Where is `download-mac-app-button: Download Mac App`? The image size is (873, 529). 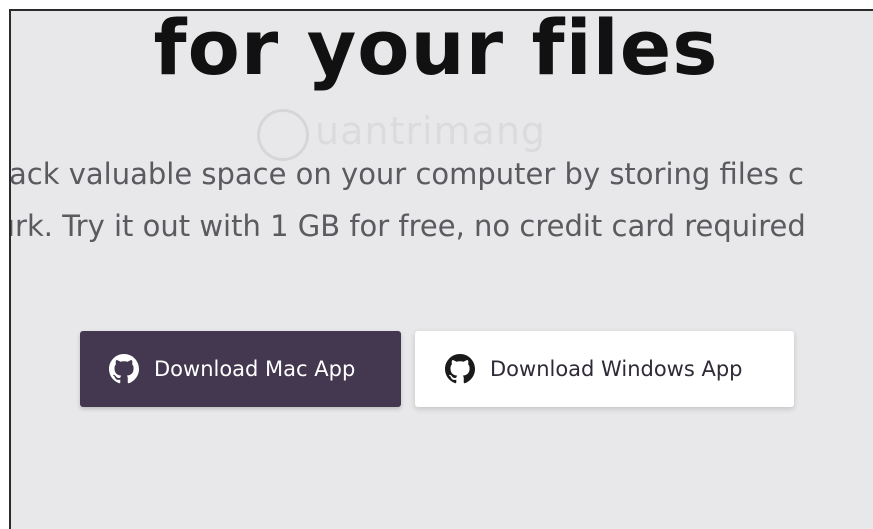 download-mac-app-button: Download Mac App is located at coordinates (240, 369).